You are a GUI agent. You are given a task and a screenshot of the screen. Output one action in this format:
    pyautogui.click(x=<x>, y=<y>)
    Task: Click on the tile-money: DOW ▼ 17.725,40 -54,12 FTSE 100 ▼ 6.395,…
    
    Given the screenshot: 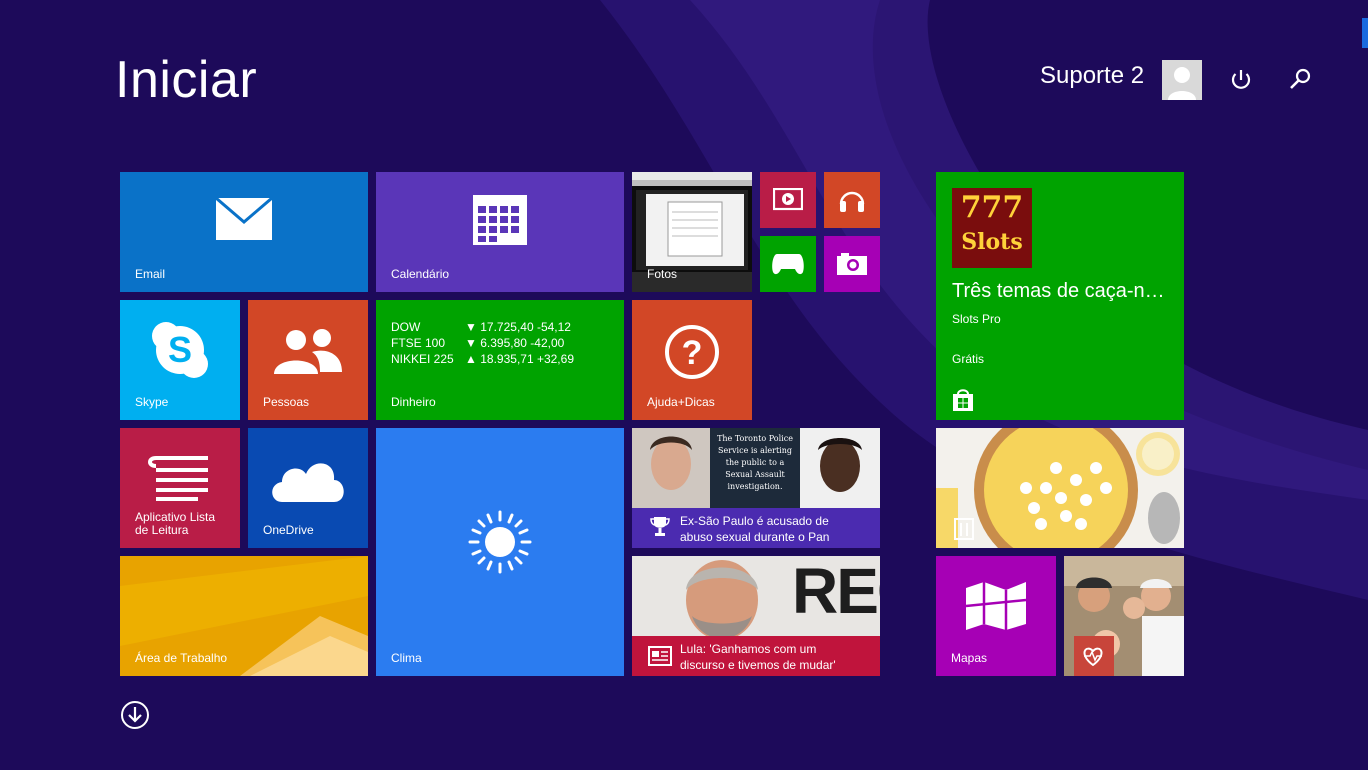 What is the action you would take?
    pyautogui.click(x=500, y=360)
    